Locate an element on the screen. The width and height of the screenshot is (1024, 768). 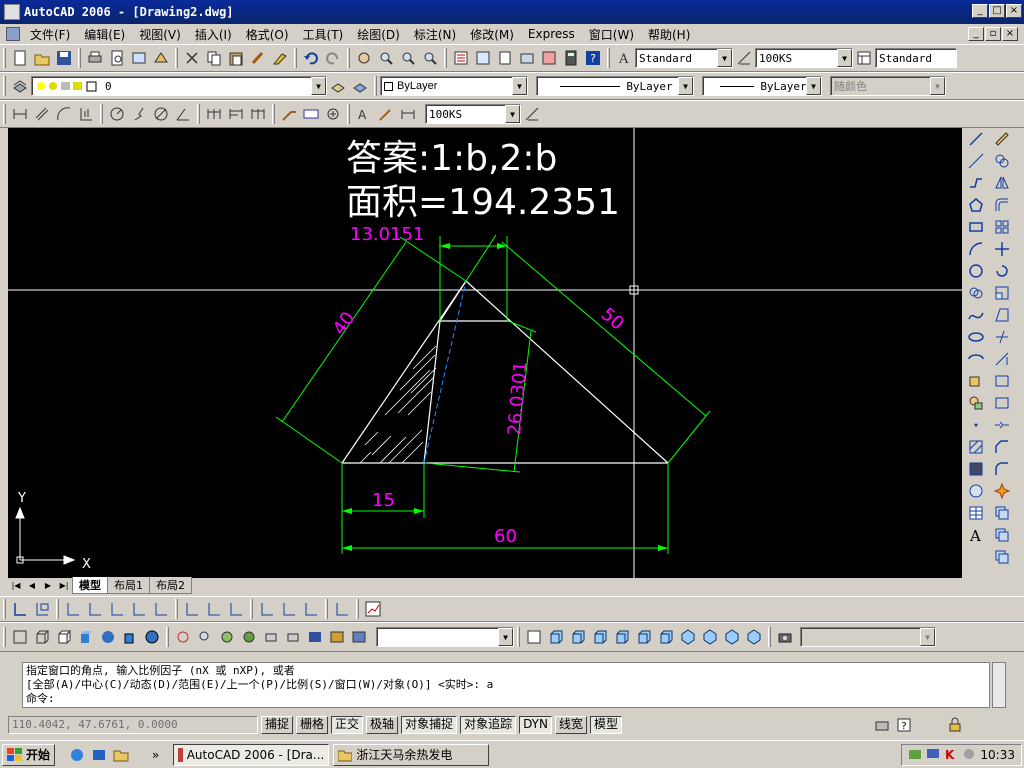
multiline-text-icon: A is located at coordinates (976, 535).